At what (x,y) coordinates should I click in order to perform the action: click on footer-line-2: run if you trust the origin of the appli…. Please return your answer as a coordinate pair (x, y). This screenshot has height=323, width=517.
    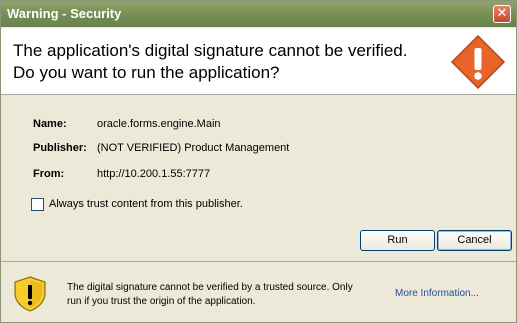
    Looking at the image, I should click on (161, 301).